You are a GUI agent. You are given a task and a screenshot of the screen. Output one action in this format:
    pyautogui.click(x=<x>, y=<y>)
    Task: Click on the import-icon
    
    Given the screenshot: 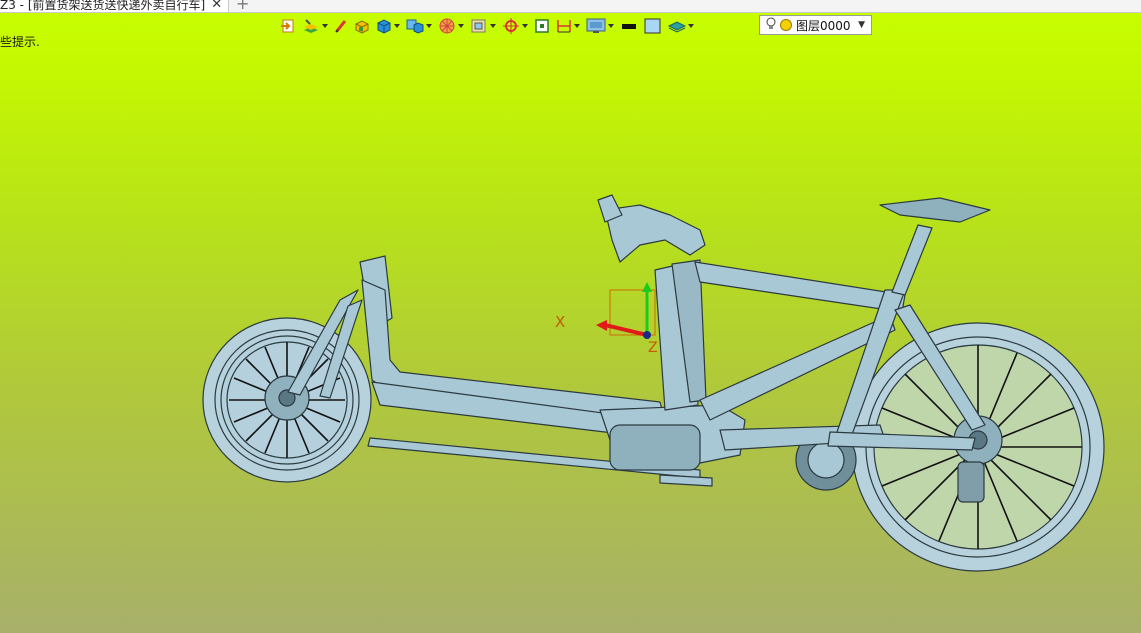 What is the action you would take?
    pyautogui.click(x=288, y=26)
    